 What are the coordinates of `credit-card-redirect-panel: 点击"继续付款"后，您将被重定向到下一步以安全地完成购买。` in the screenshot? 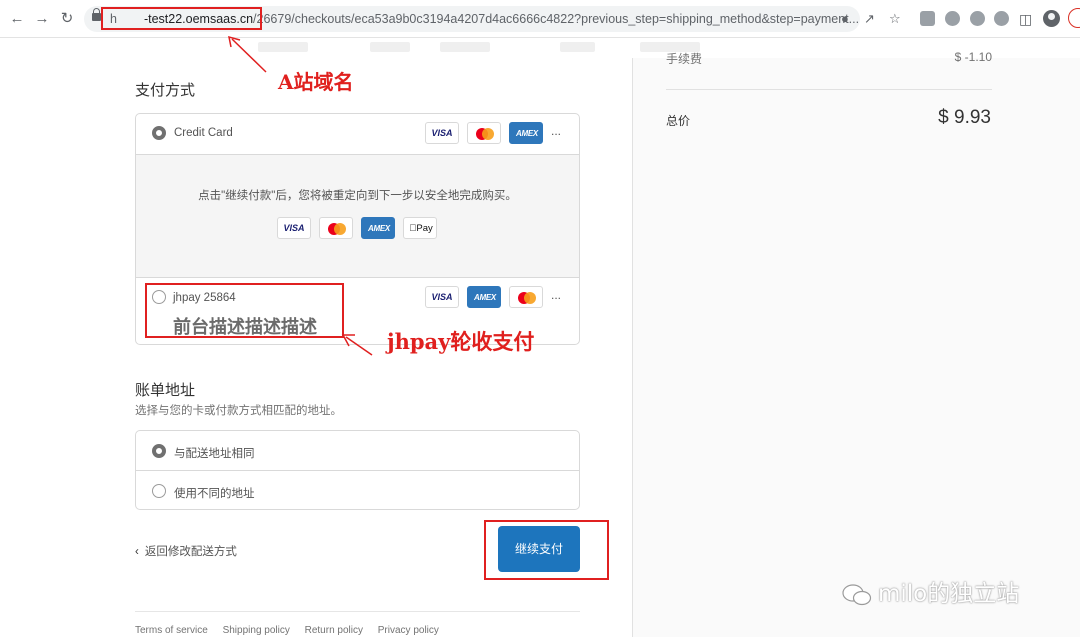 It's located at (357, 216).